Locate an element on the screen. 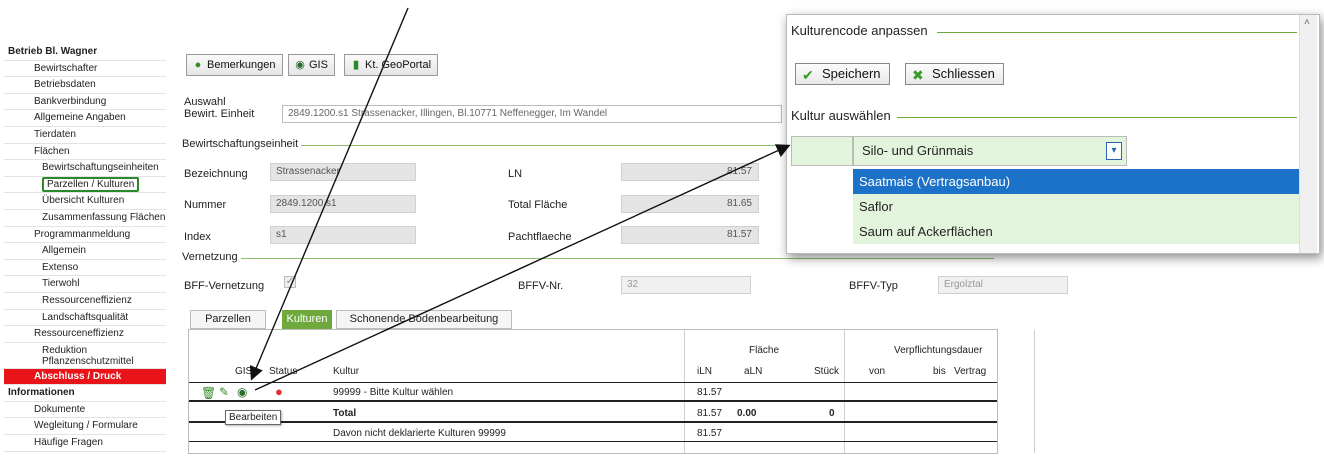  sidebar-item: Wegleitung / Formulare is located at coordinates (85, 427).